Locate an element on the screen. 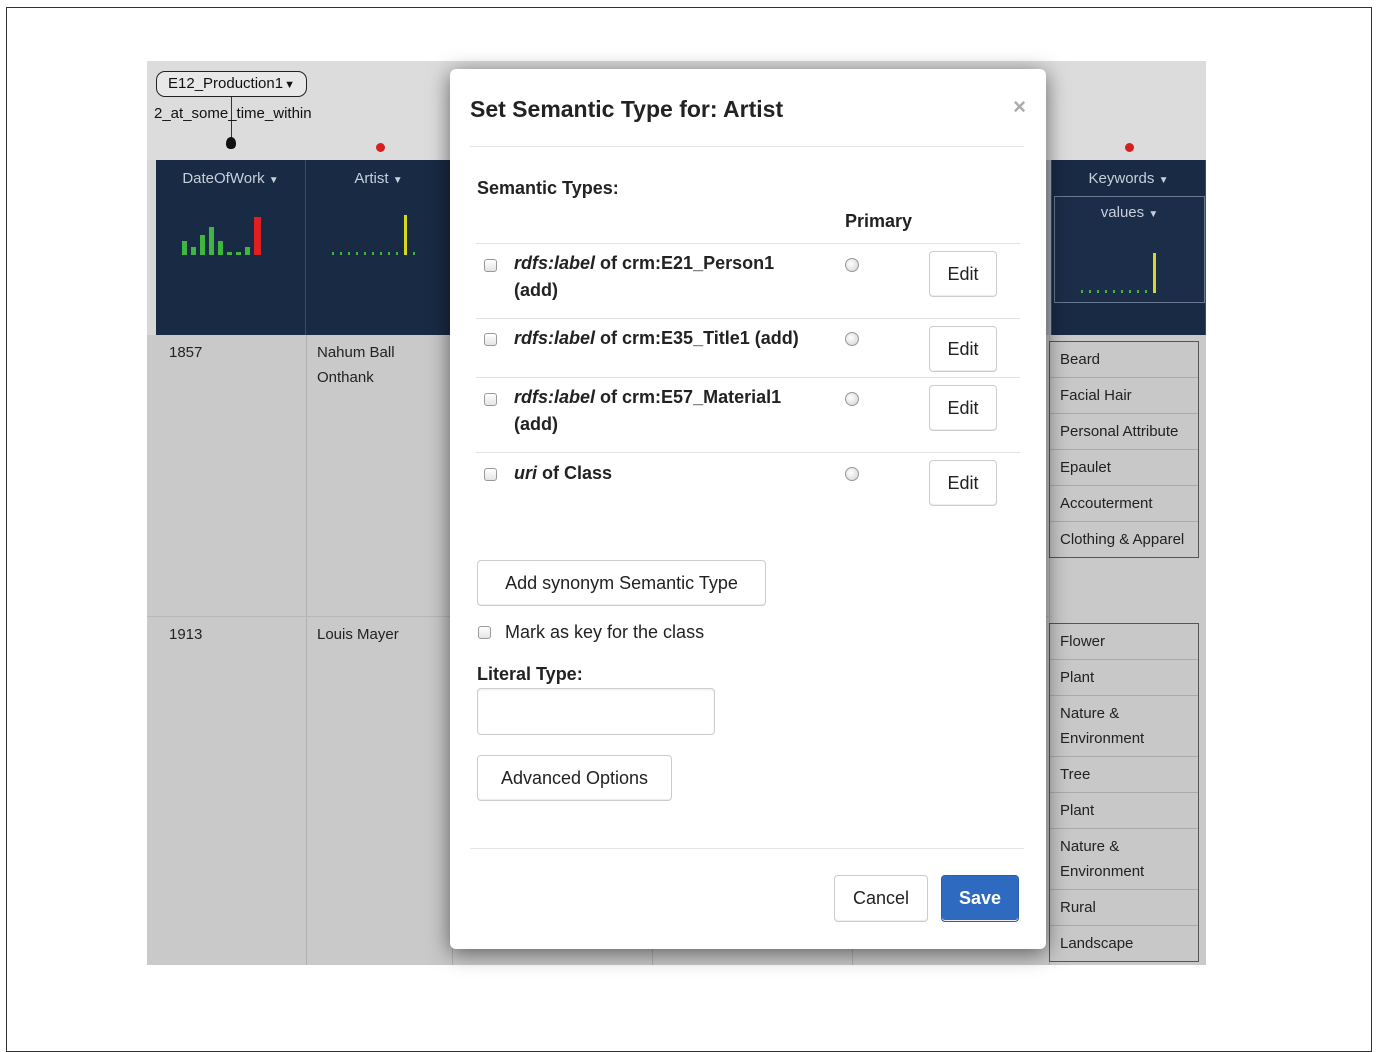 This screenshot has width=1377, height=1052. table-cell-artist: Louis Mayer is located at coordinates (358, 634).